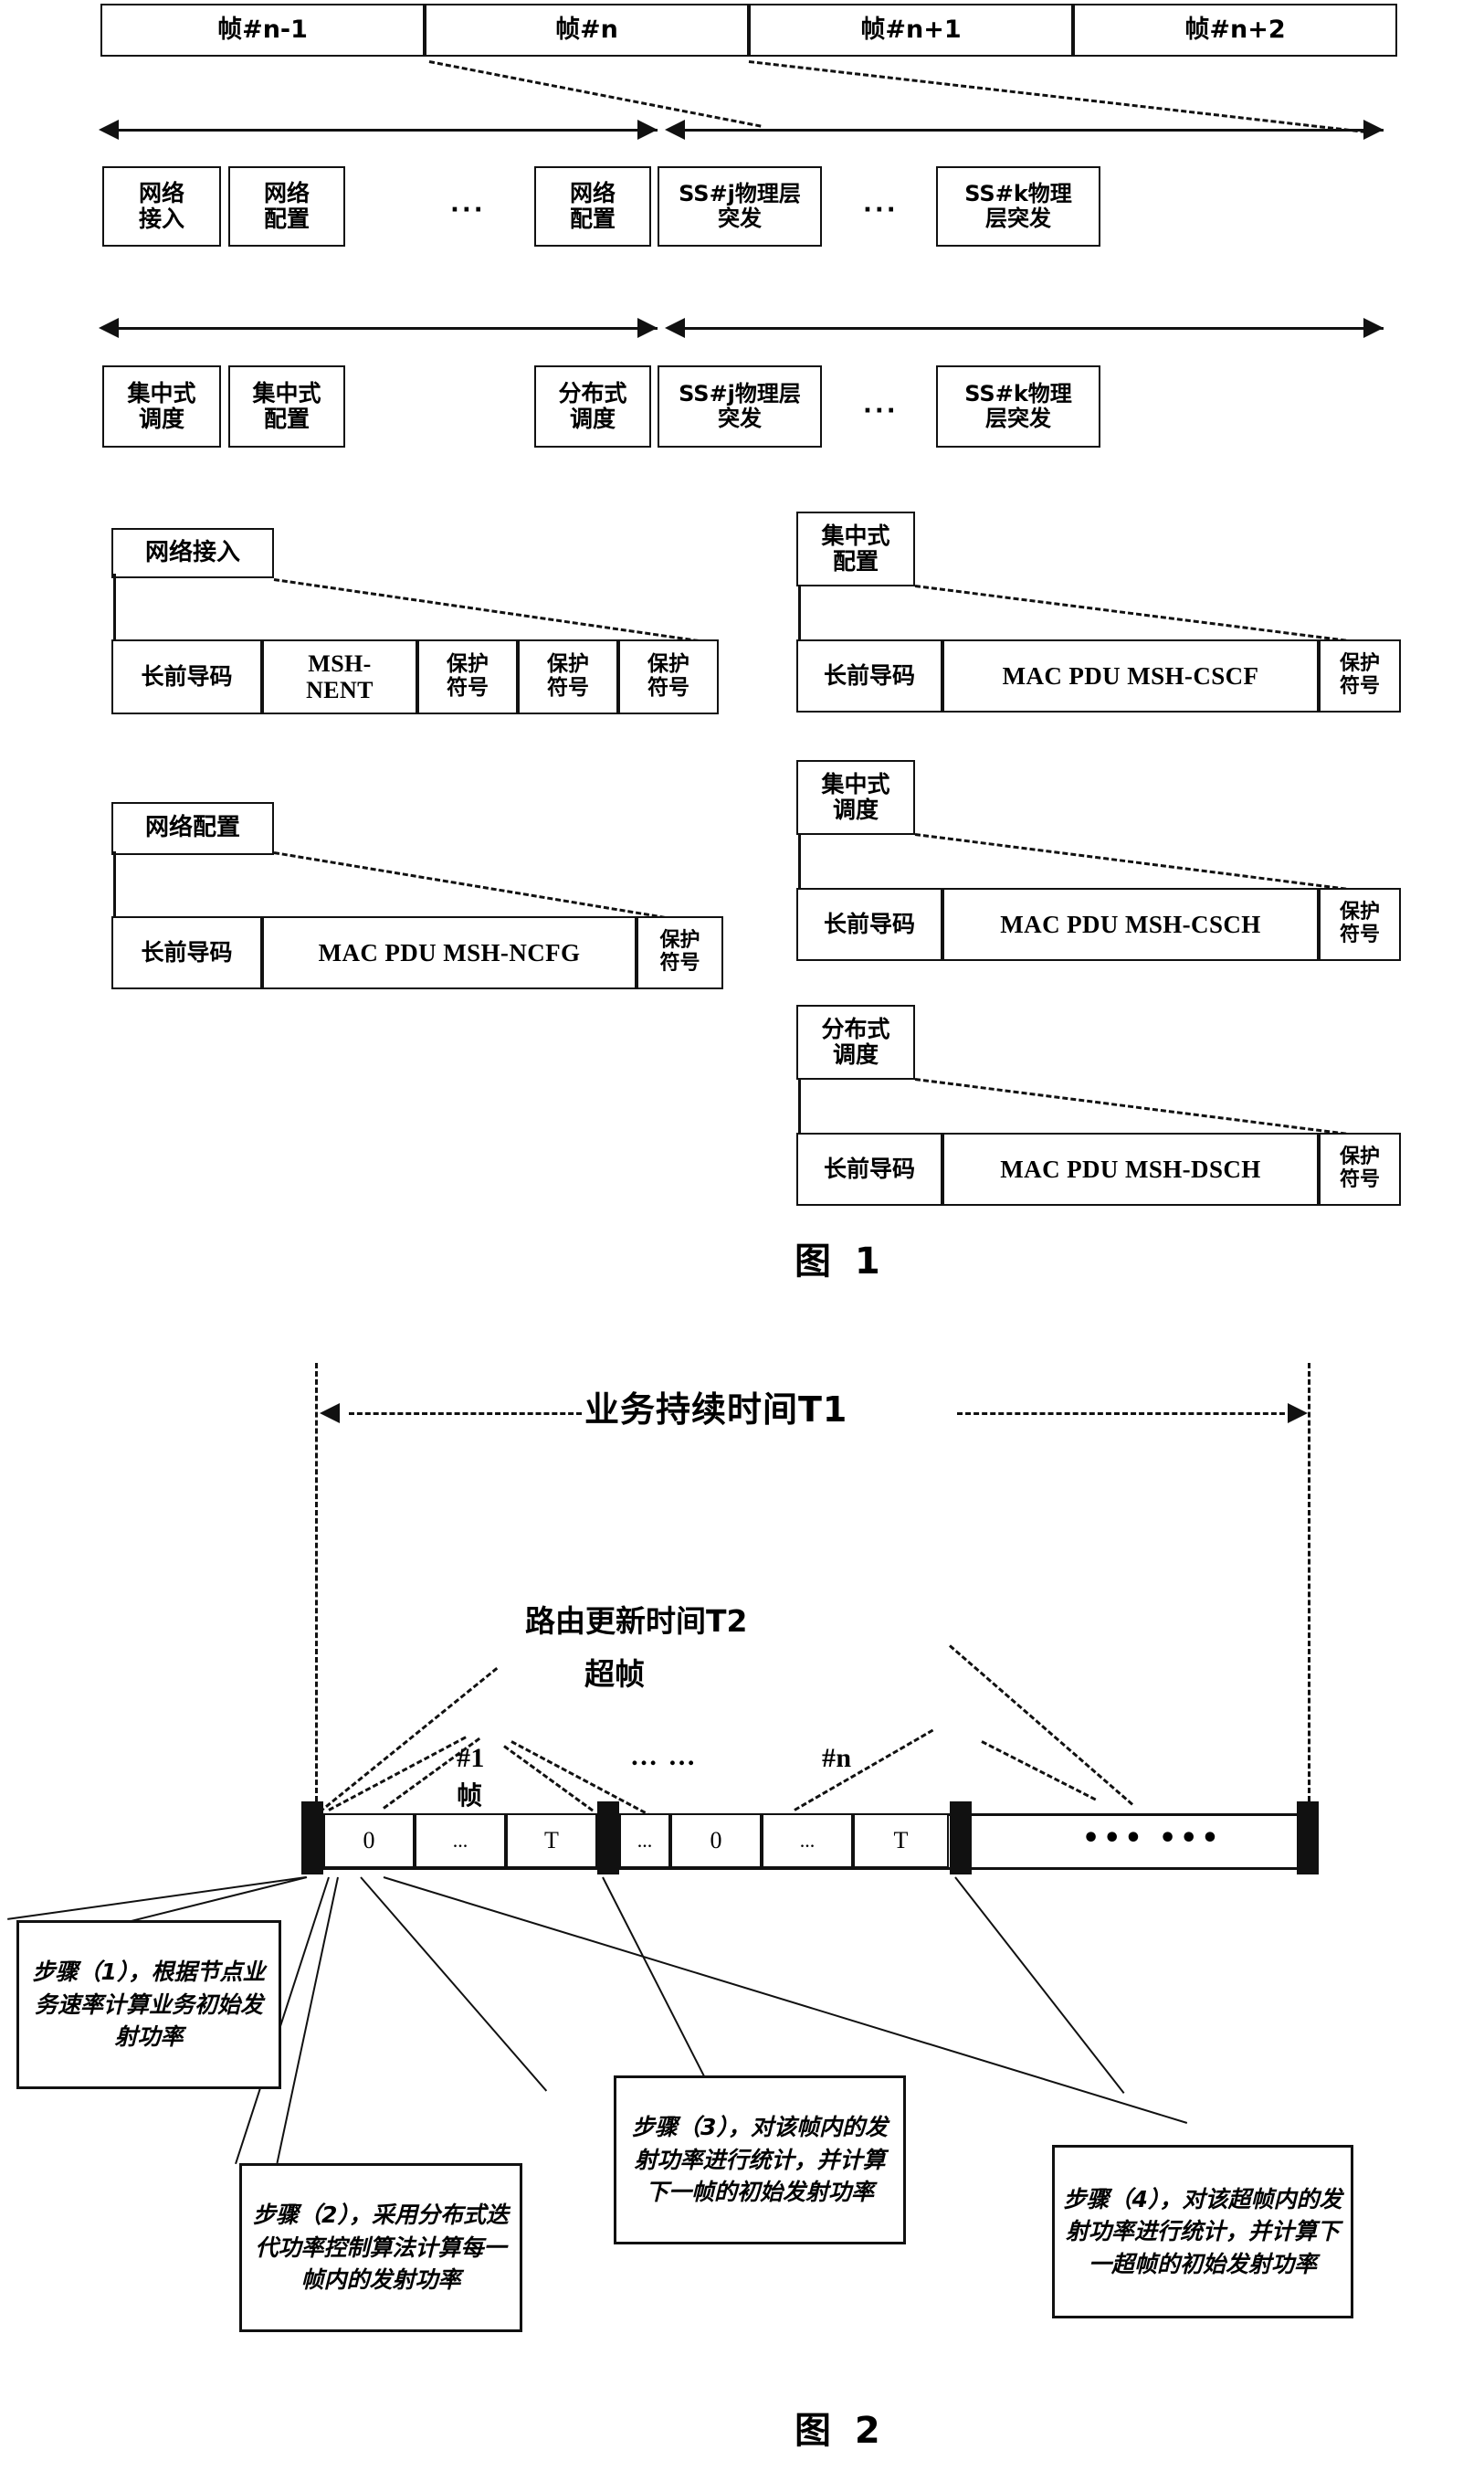 The image size is (1484, 2492). I want to click on t1-right-boundary, so click(1309, 1582).